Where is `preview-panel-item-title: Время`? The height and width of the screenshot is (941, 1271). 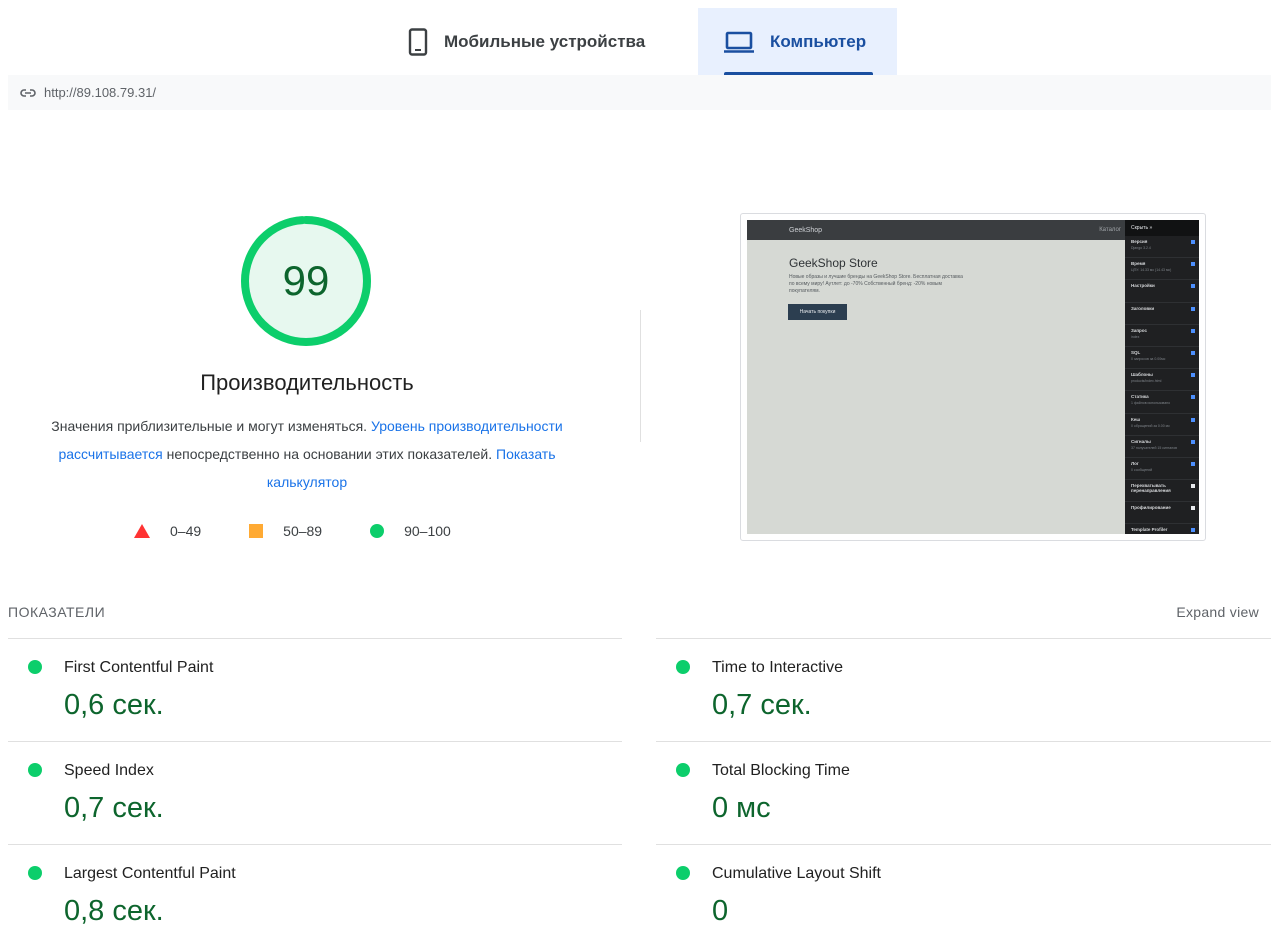 preview-panel-item-title: Время is located at coordinates (1138, 264).